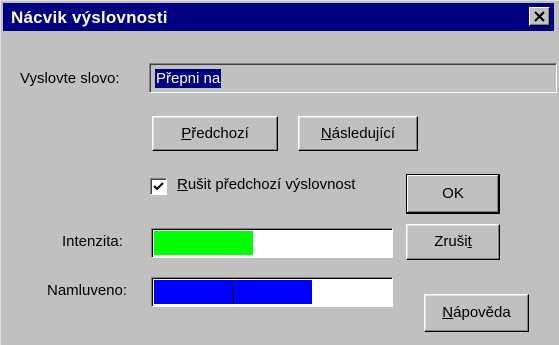 The height and width of the screenshot is (345, 559). Describe the element at coordinates (278, 17) in the screenshot. I see `title-bar: Nácvik výslovnosti` at that location.